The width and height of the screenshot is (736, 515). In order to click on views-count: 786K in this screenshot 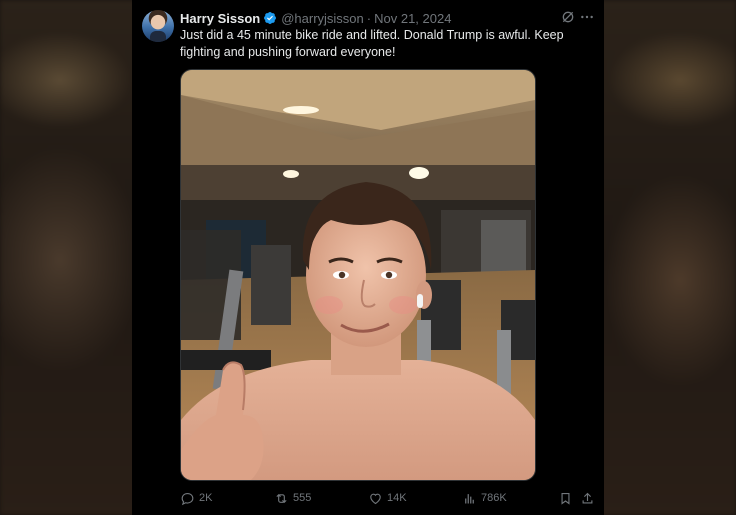, I will do `click(494, 498)`.